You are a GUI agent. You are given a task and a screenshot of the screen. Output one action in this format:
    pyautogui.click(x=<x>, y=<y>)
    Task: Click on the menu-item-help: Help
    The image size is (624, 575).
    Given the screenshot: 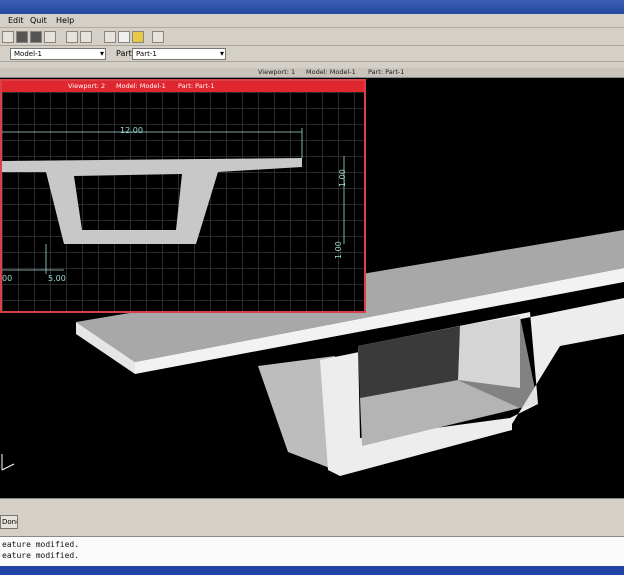 What is the action you would take?
    pyautogui.click(x=65, y=20)
    